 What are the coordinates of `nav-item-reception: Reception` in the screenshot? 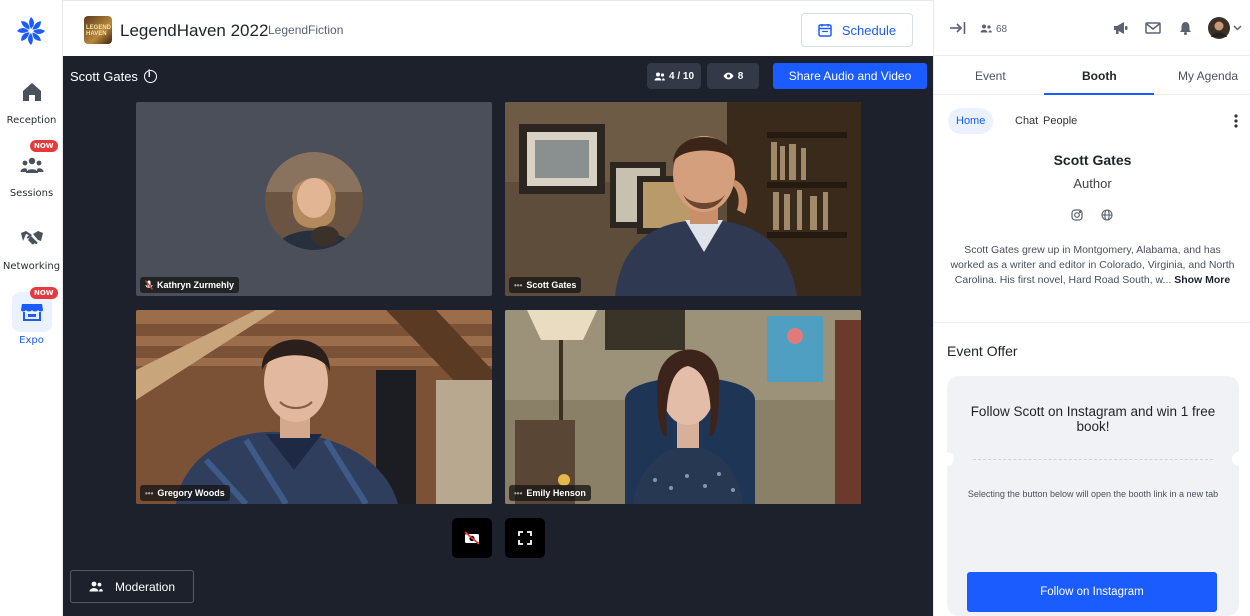 It's located at (31, 99).